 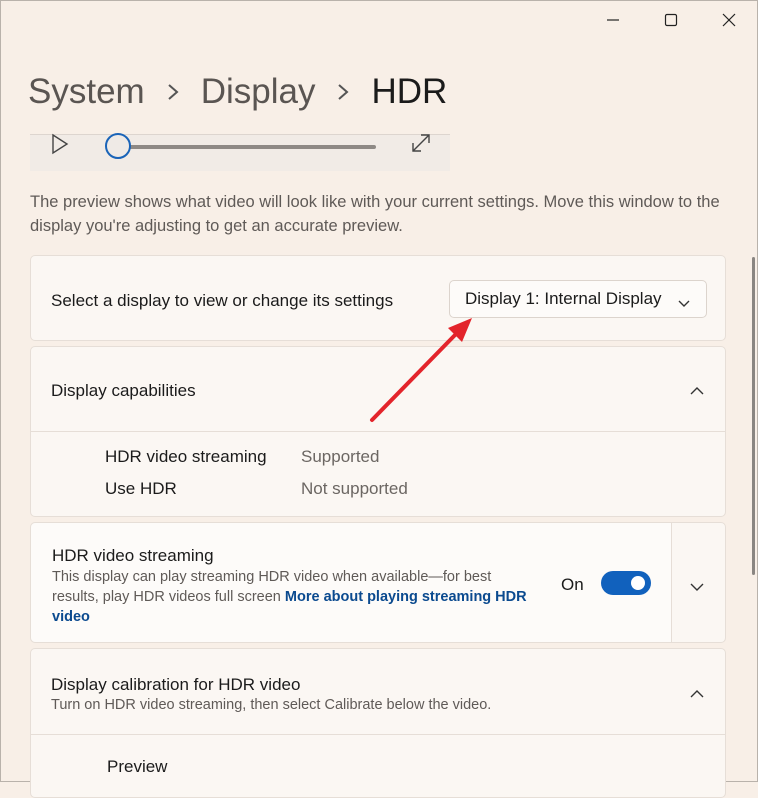 What do you see at coordinates (340, 456) in the screenshot?
I see `capability-value: Supported` at bounding box center [340, 456].